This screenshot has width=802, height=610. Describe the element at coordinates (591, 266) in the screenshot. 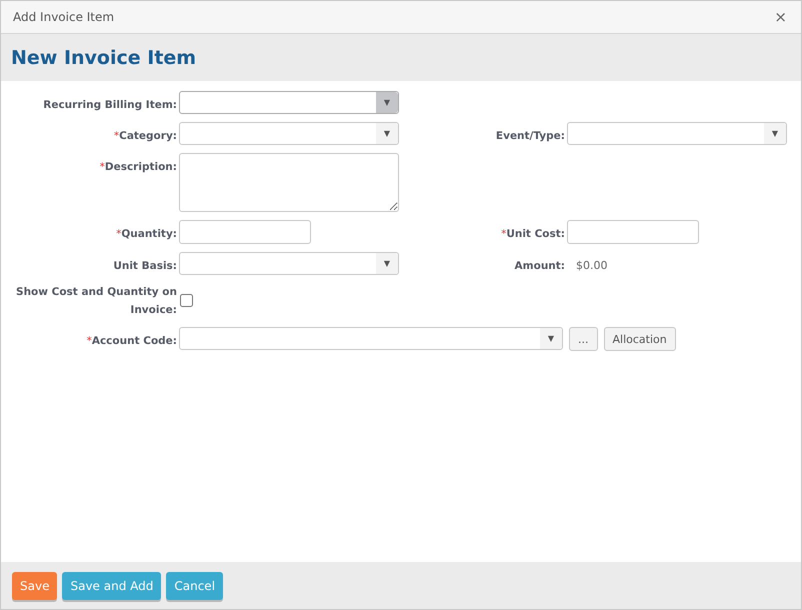

I see `amount-value: $0.00` at that location.